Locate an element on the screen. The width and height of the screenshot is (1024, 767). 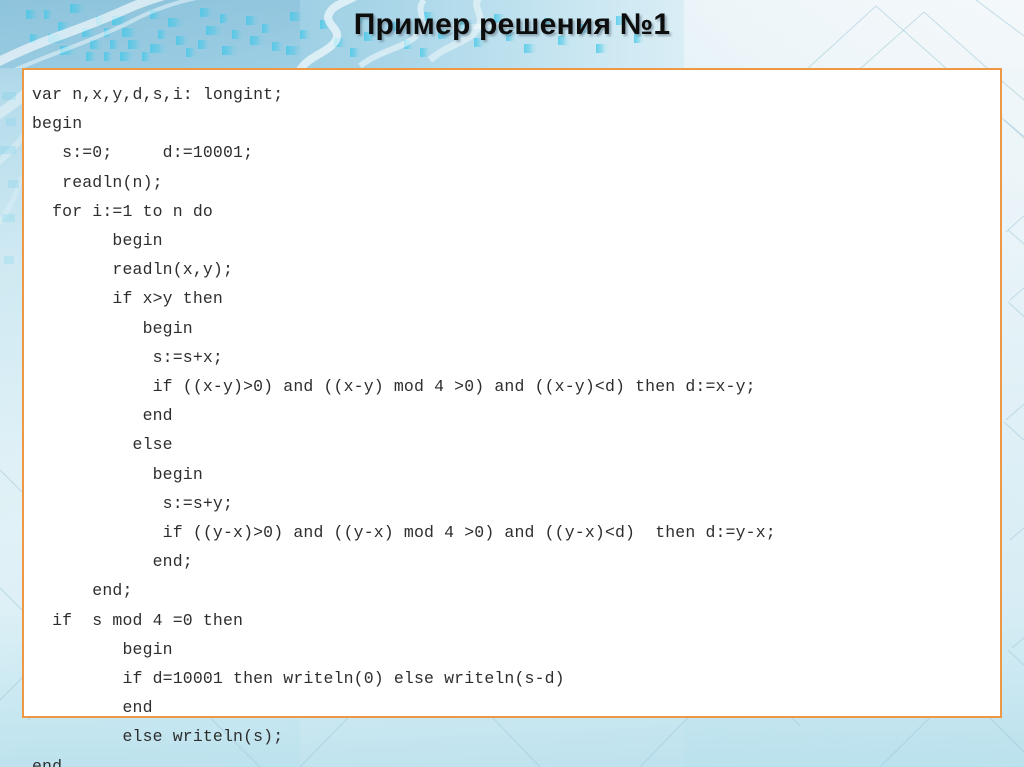
page-title: Пример решения №1 is located at coordinates (512, 24).